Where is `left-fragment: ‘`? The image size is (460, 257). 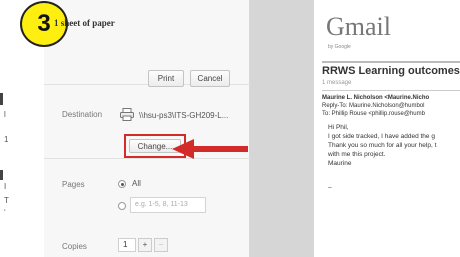 left-fragment: ‘ is located at coordinates (5, 212).